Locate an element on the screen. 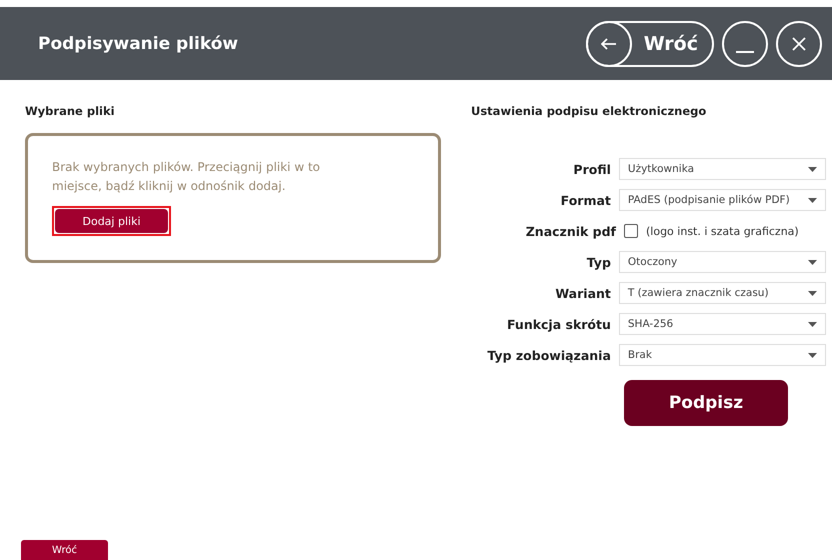 The width and height of the screenshot is (832, 560). field-label: Format is located at coordinates (585, 200).